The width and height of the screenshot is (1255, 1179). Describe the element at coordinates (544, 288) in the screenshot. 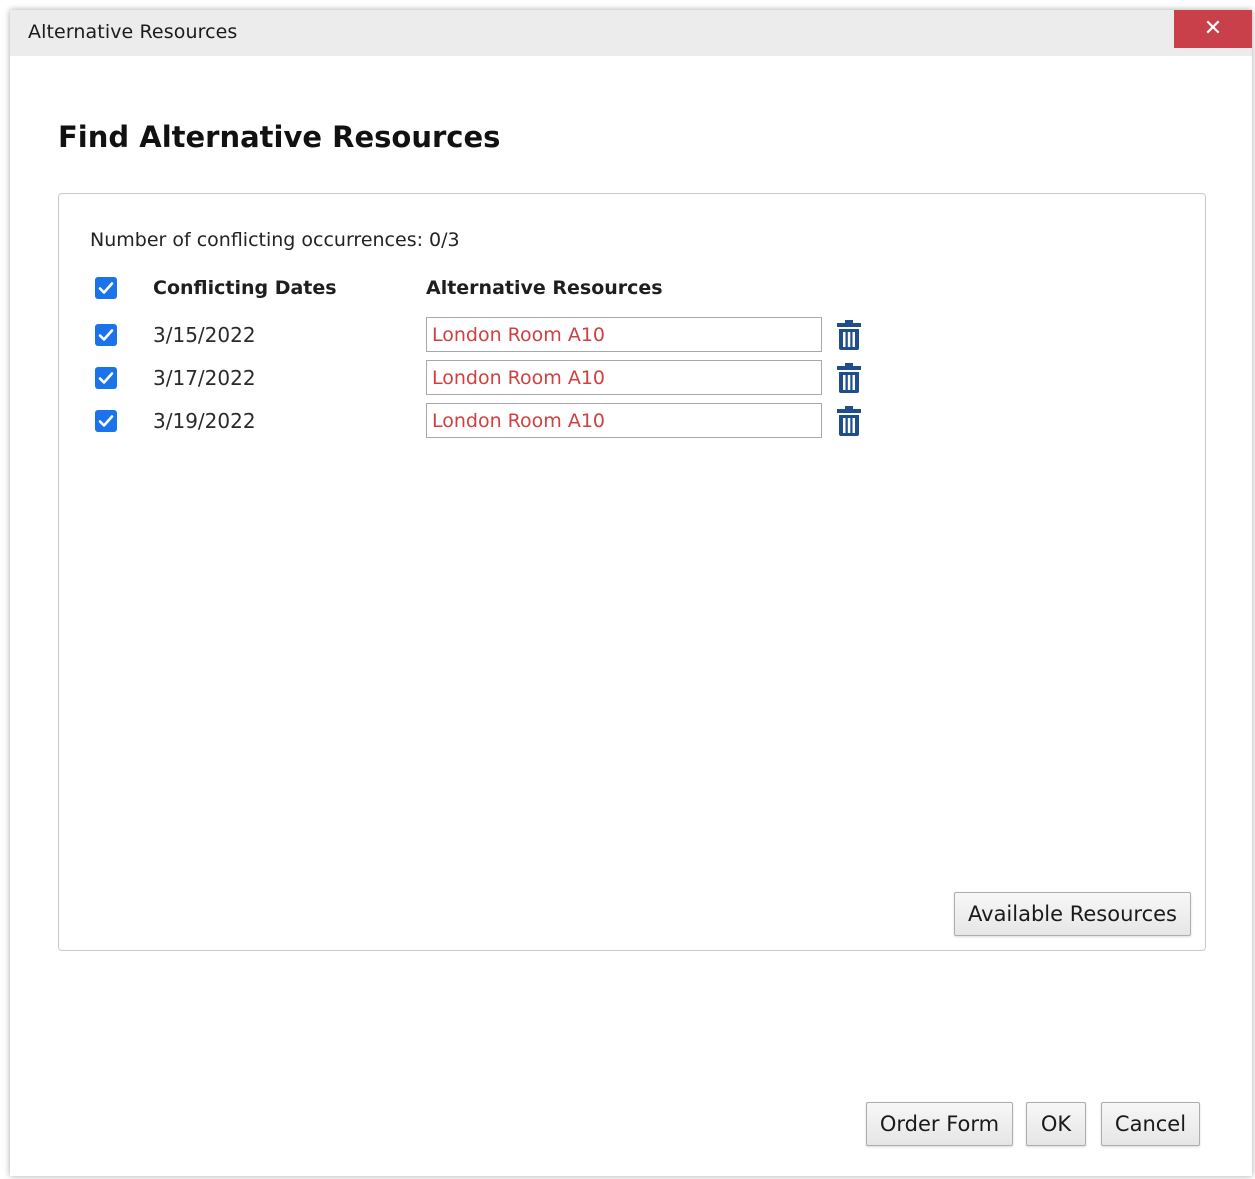

I see `header-alternative-resources: Alternative Resources` at that location.